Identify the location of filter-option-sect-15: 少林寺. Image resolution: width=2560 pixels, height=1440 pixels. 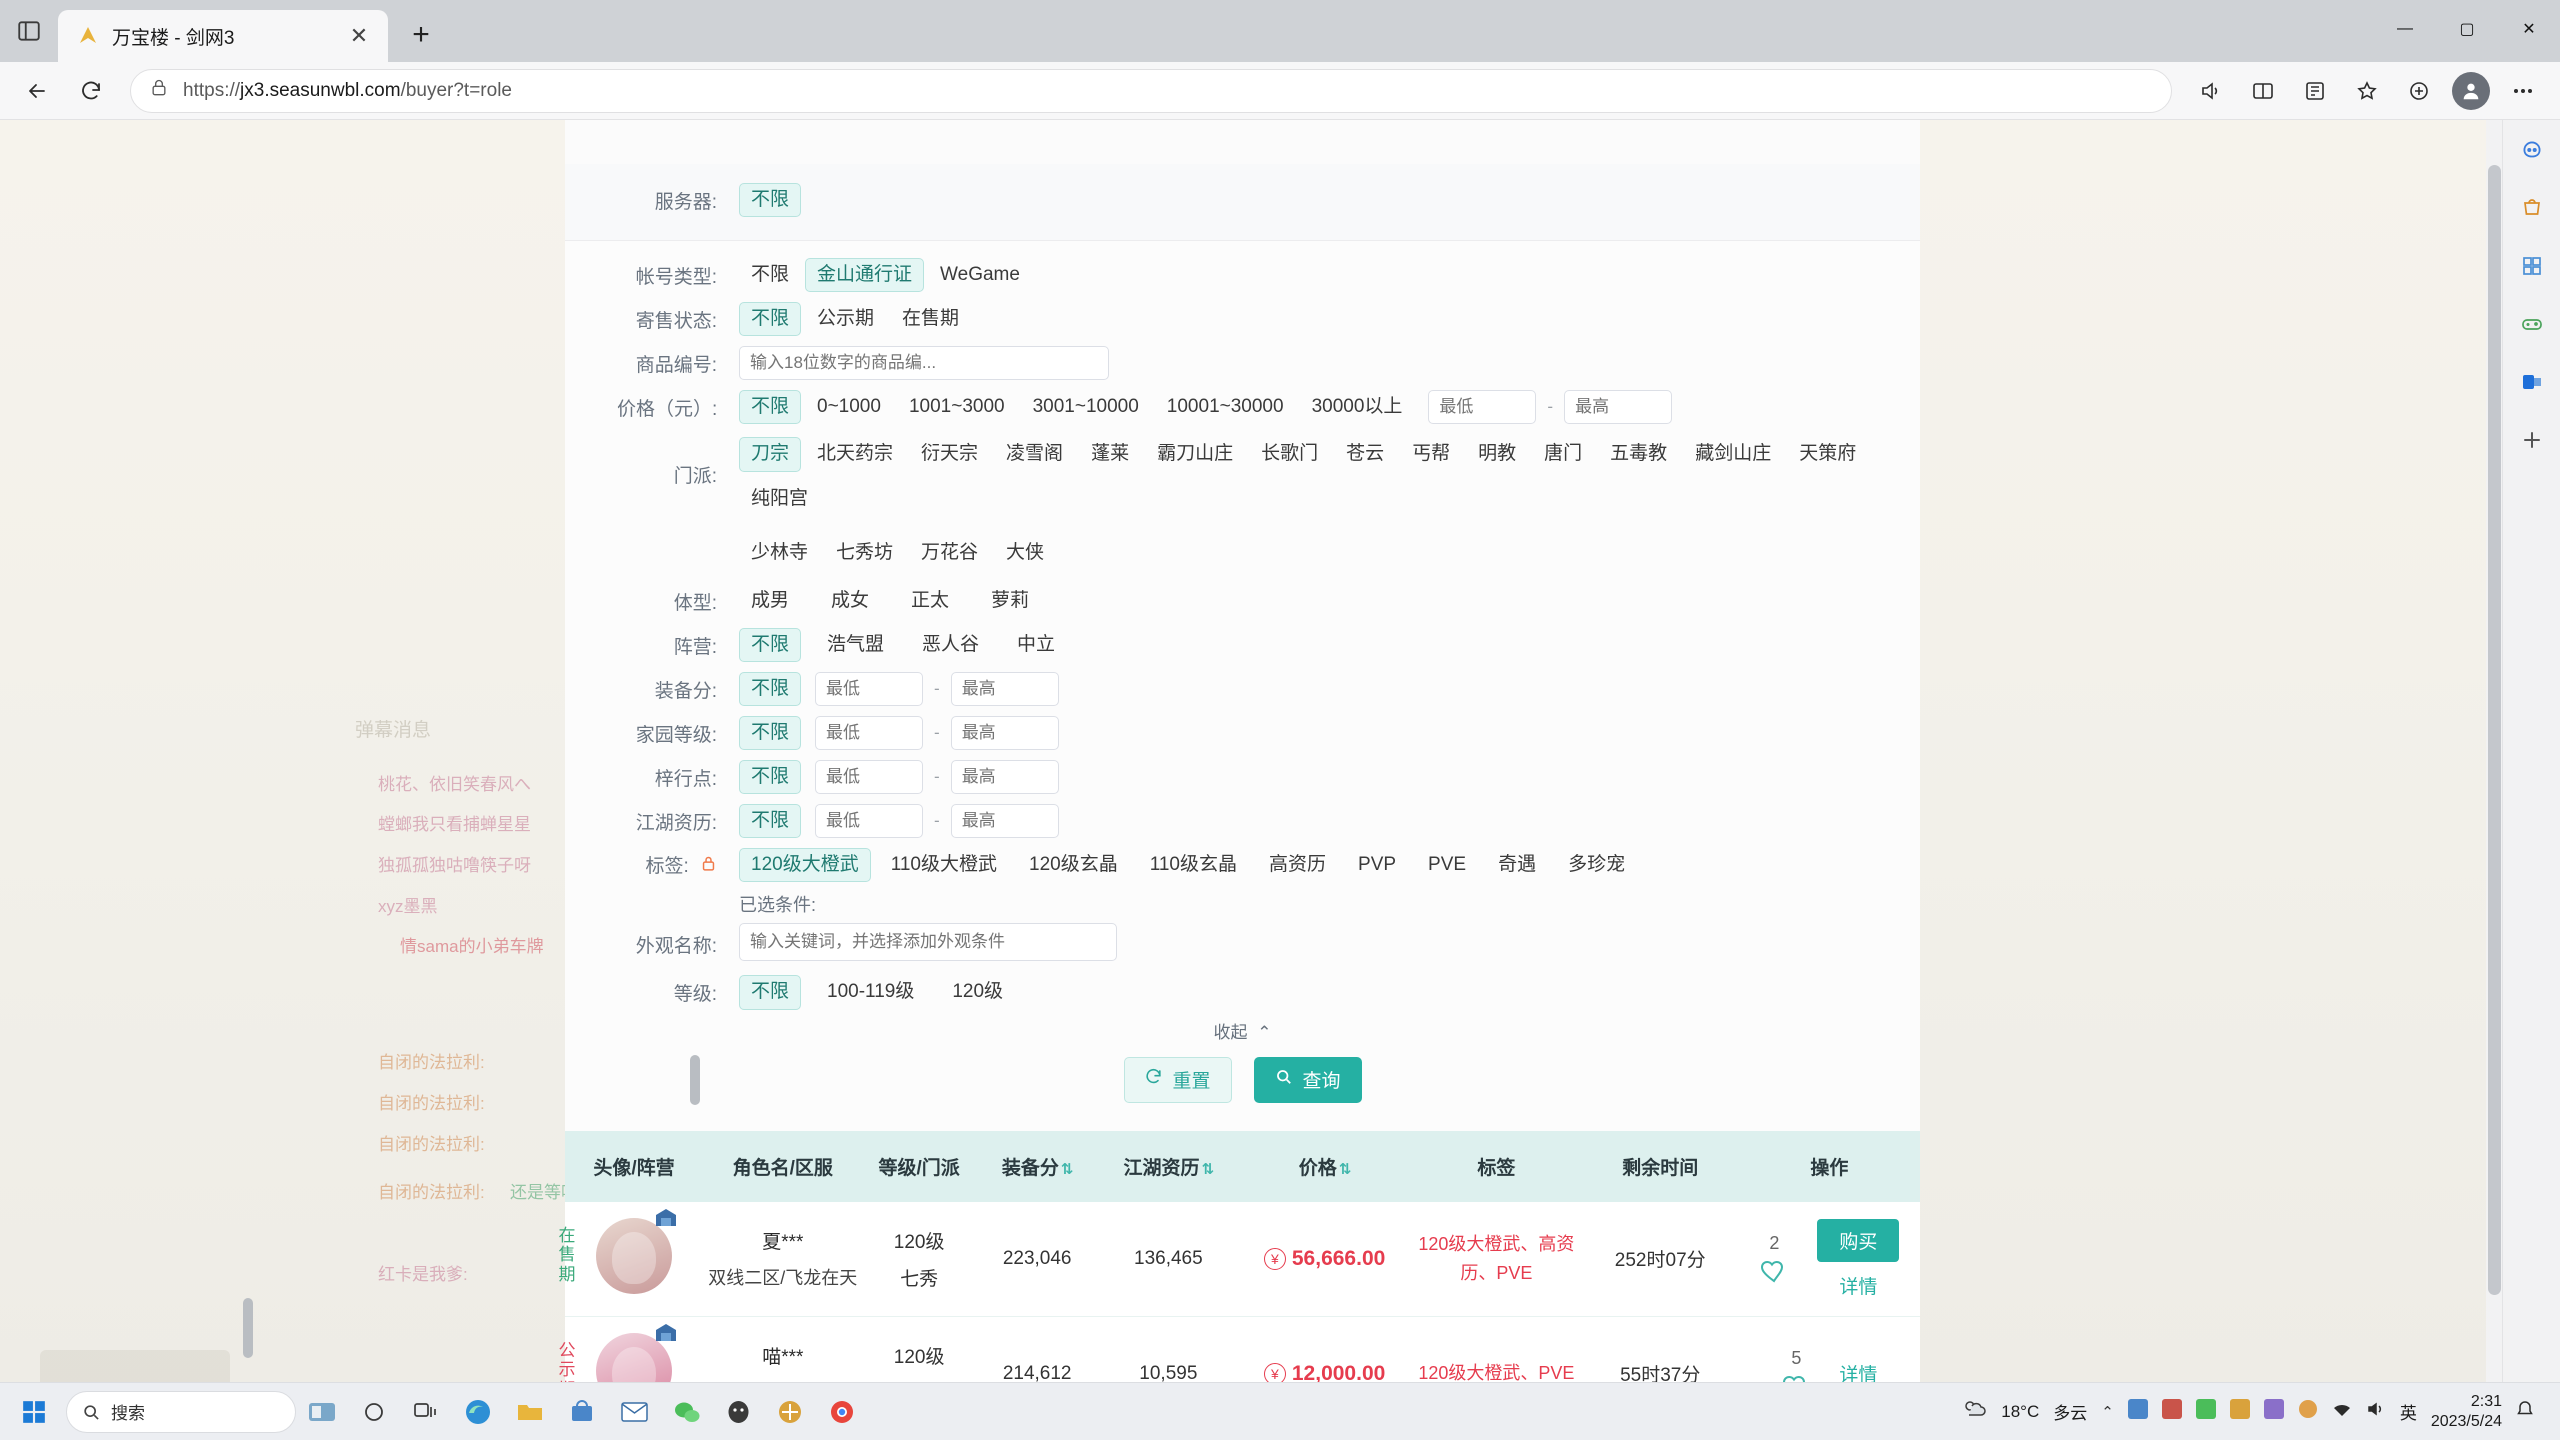
(779, 553).